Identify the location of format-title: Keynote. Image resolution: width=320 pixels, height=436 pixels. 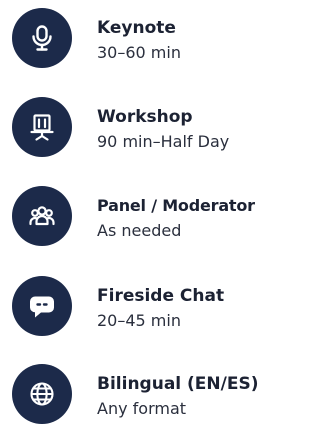
(136, 28).